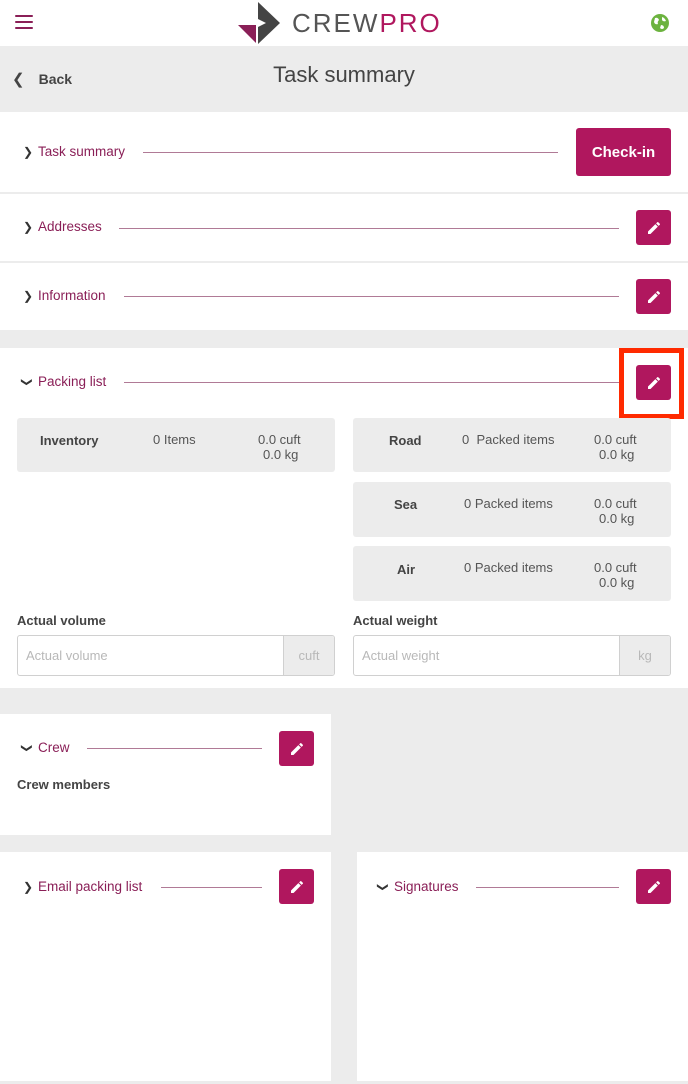  I want to click on air-label: Air, so click(406, 569).